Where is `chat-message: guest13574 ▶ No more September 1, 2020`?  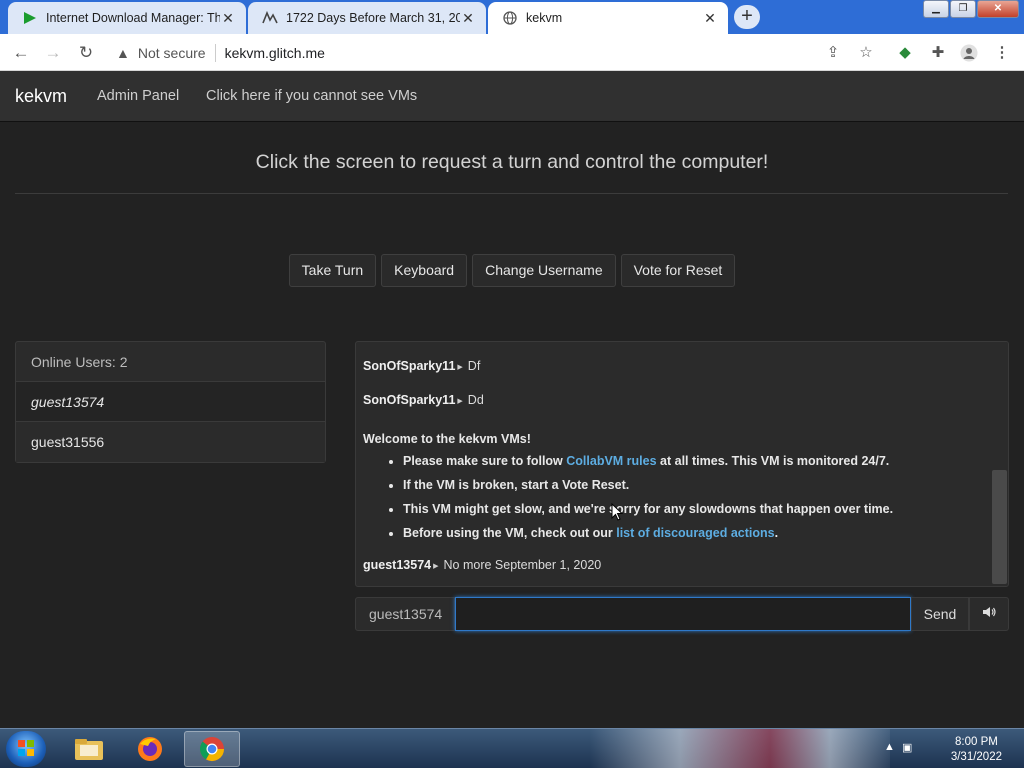 chat-message: guest13574 ▶ No more September 1, 2020 is located at coordinates (482, 565).